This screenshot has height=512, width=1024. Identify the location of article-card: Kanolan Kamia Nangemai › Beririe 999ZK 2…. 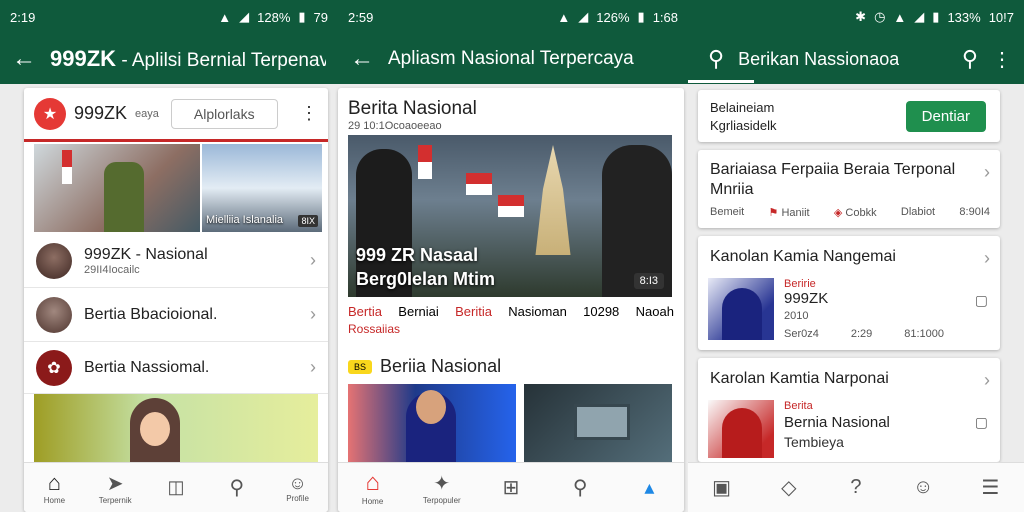
(849, 293).